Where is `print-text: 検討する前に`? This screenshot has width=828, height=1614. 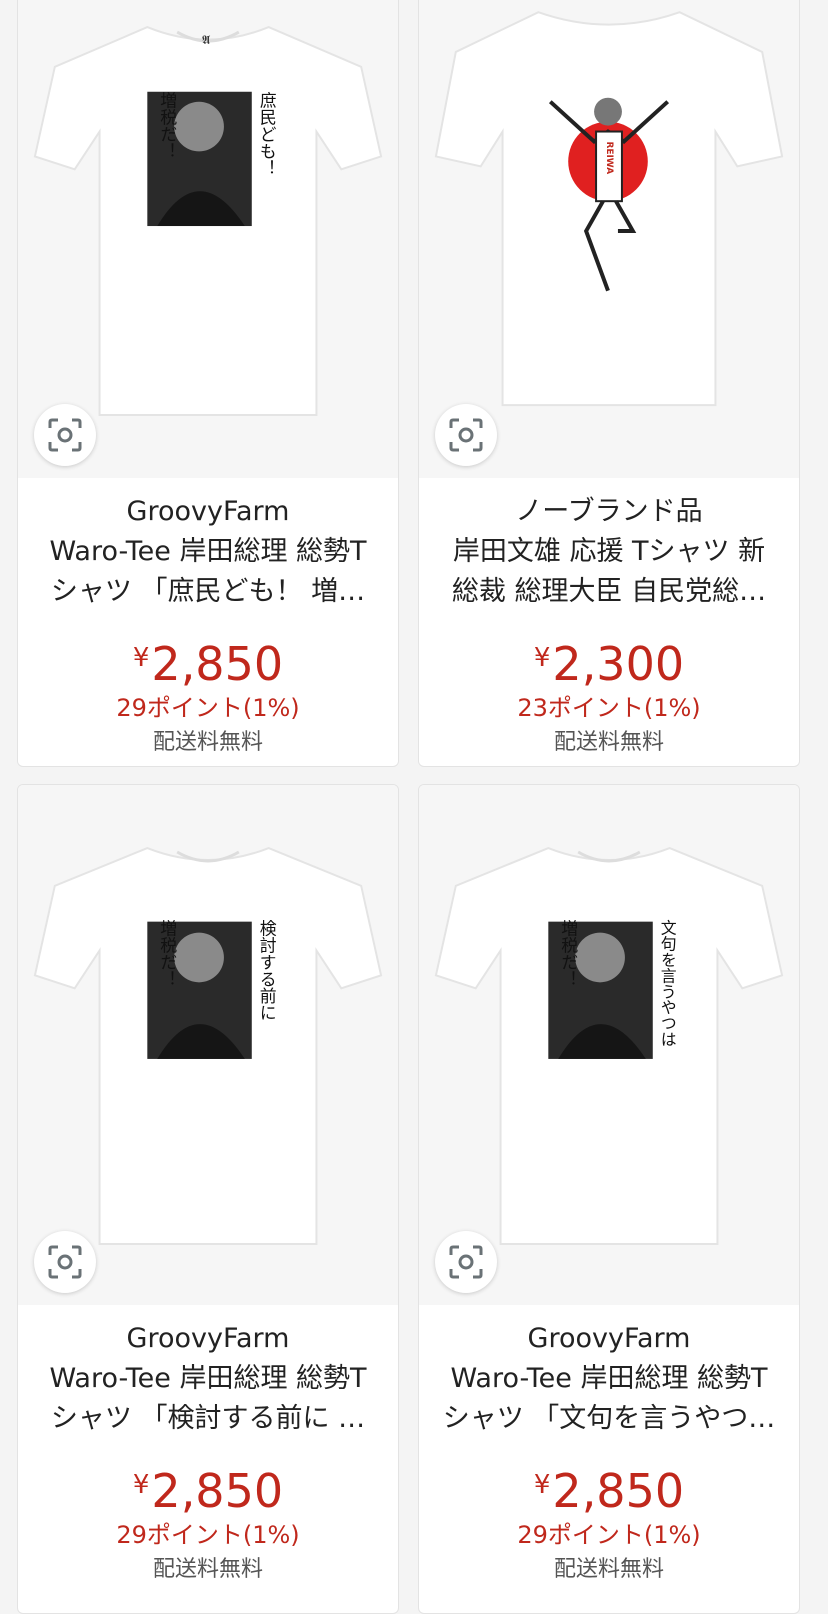 print-text: 検討する前に is located at coordinates (267, 971).